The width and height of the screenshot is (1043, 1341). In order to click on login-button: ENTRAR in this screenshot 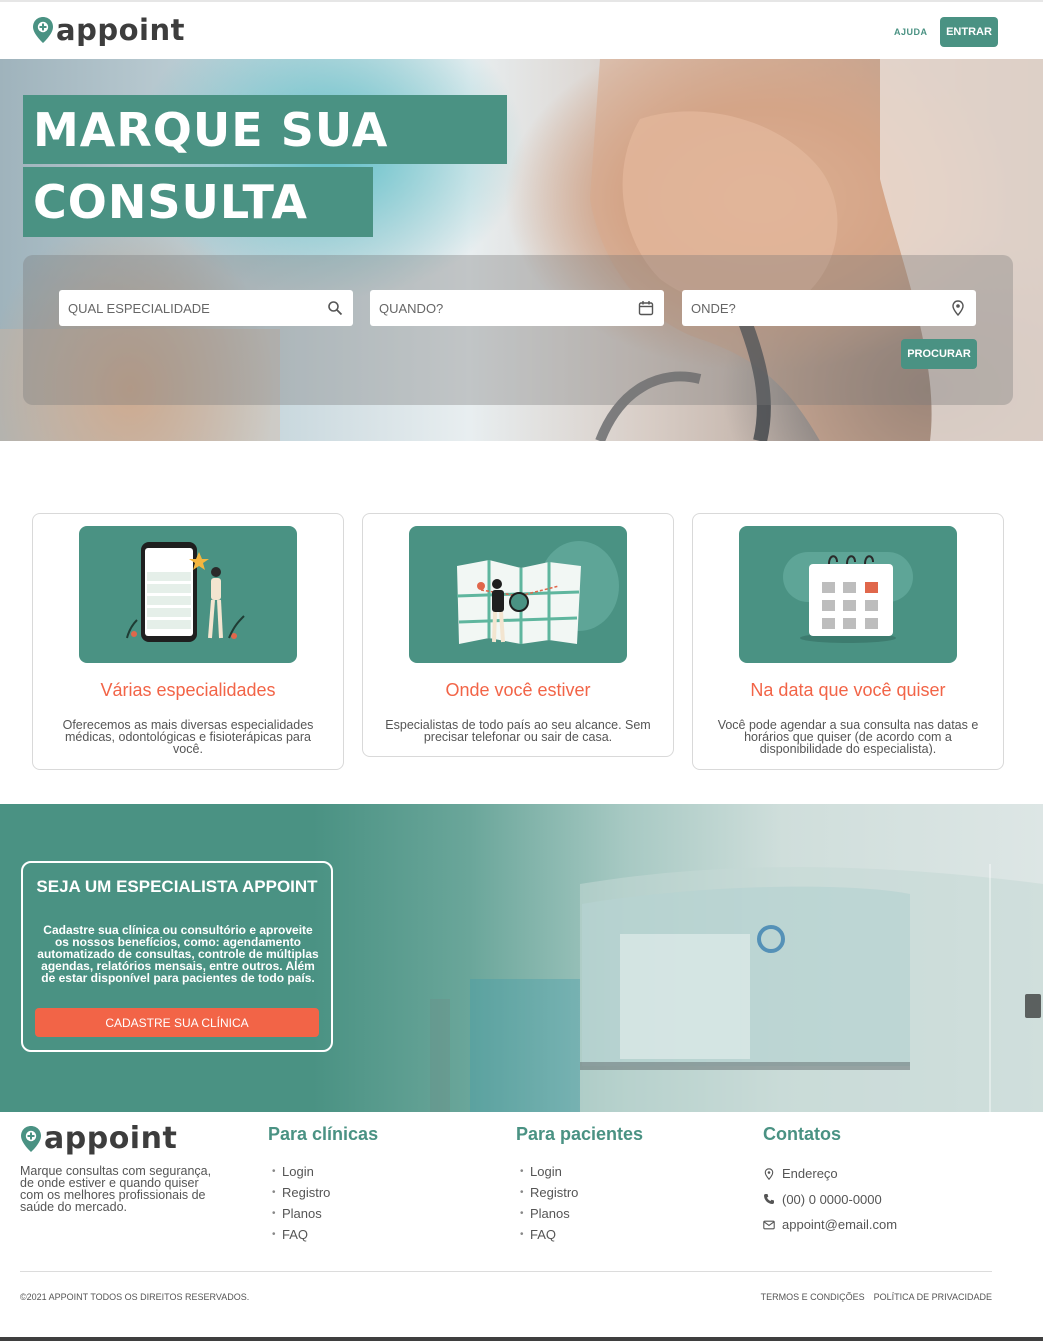, I will do `click(969, 32)`.